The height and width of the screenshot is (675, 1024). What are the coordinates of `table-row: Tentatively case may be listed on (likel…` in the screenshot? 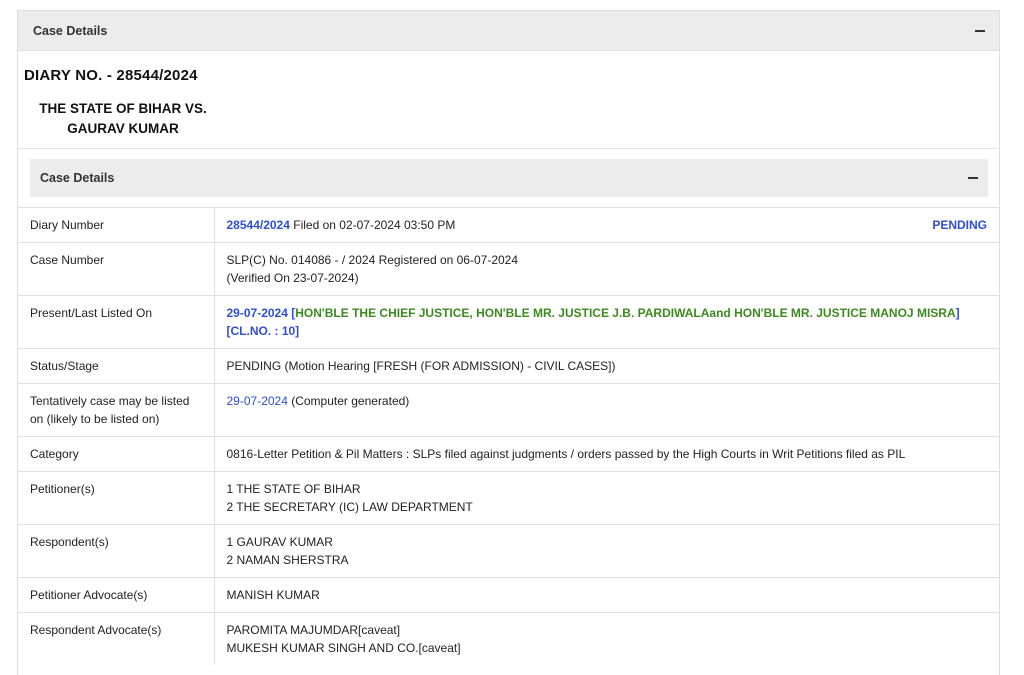 It's located at (508, 410).